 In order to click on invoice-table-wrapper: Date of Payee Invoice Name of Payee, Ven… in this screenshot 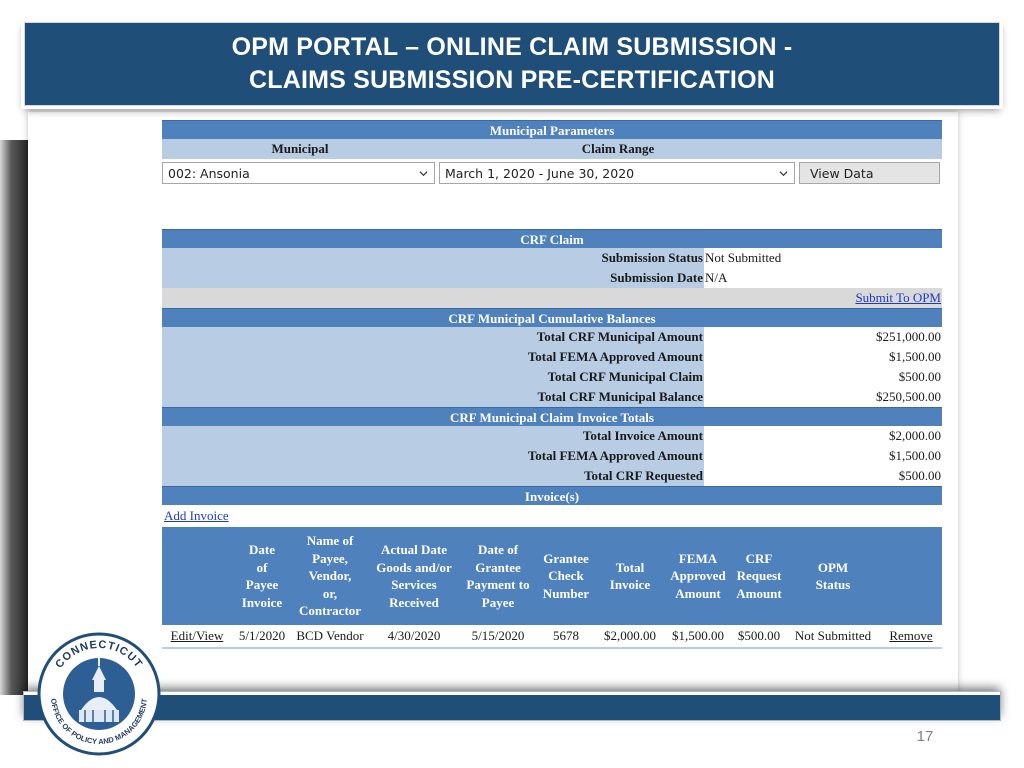, I will do `click(552, 588)`.